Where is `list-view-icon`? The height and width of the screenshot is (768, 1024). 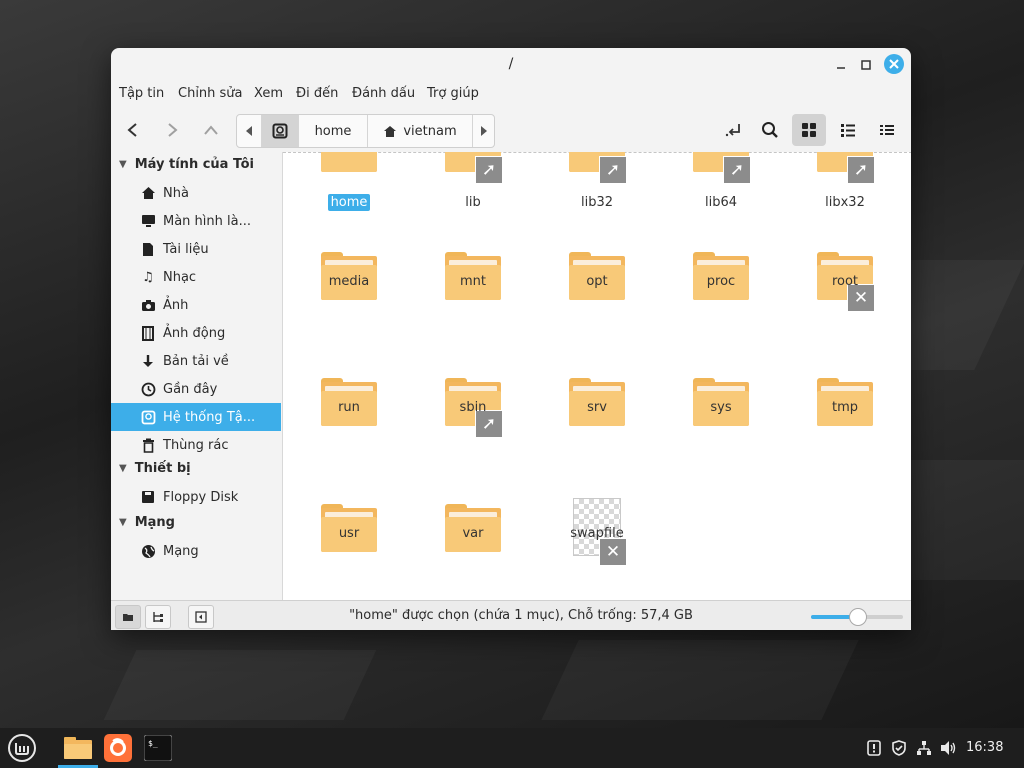
list-view-icon is located at coordinates (848, 130).